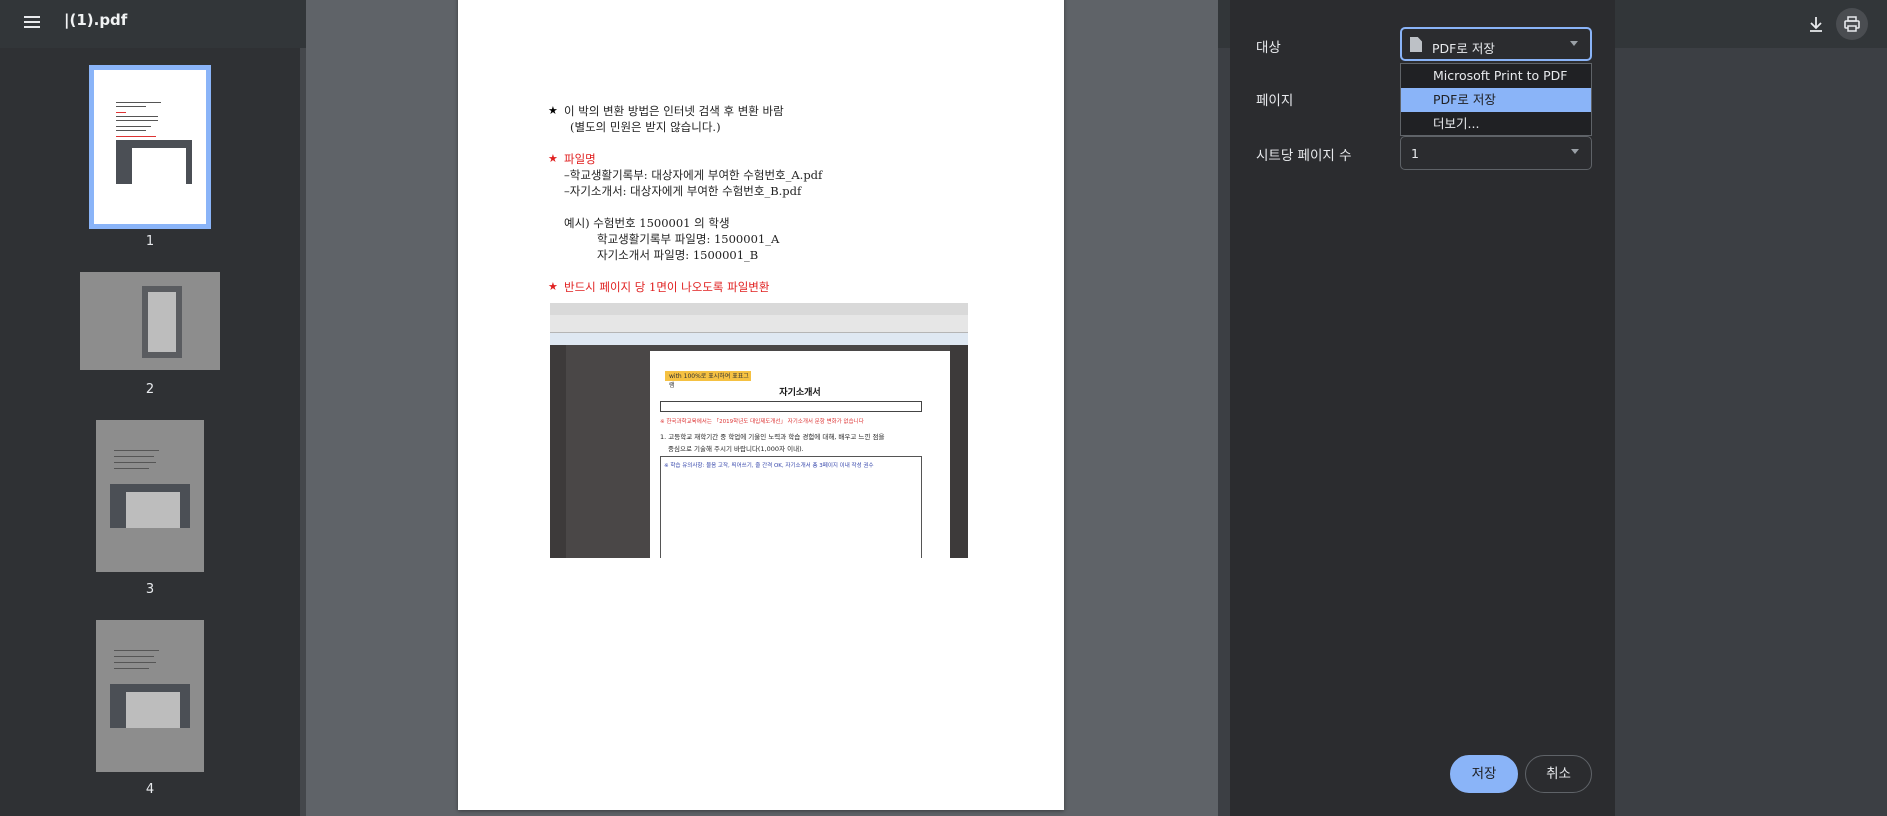  What do you see at coordinates (1304, 156) in the screenshot?
I see `pages-per-sheet-label: 시트당 페이지 수` at bounding box center [1304, 156].